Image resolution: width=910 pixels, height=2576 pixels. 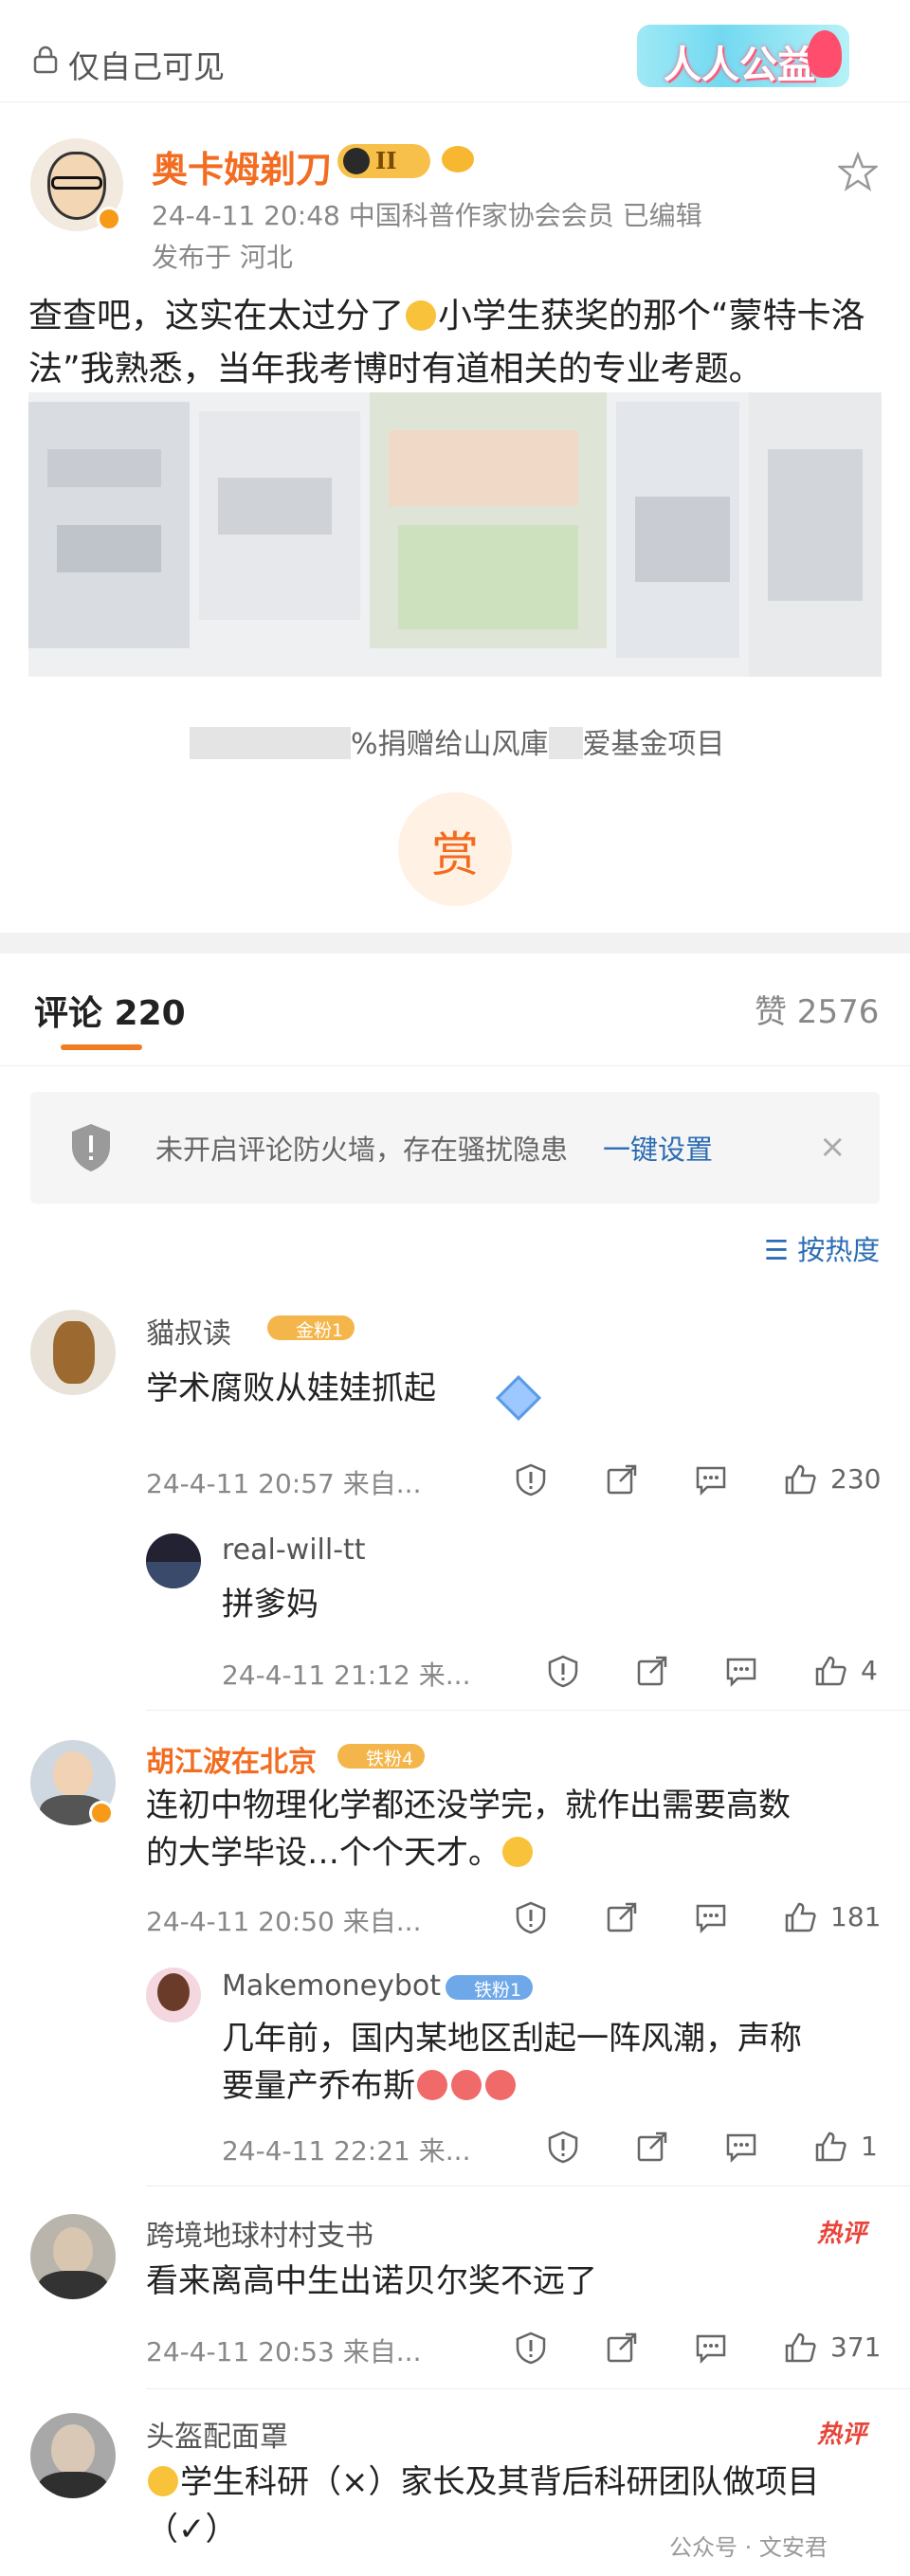 I want to click on reply-text-line2-text: 要量产乔布斯, so click(x=318, y=2086).